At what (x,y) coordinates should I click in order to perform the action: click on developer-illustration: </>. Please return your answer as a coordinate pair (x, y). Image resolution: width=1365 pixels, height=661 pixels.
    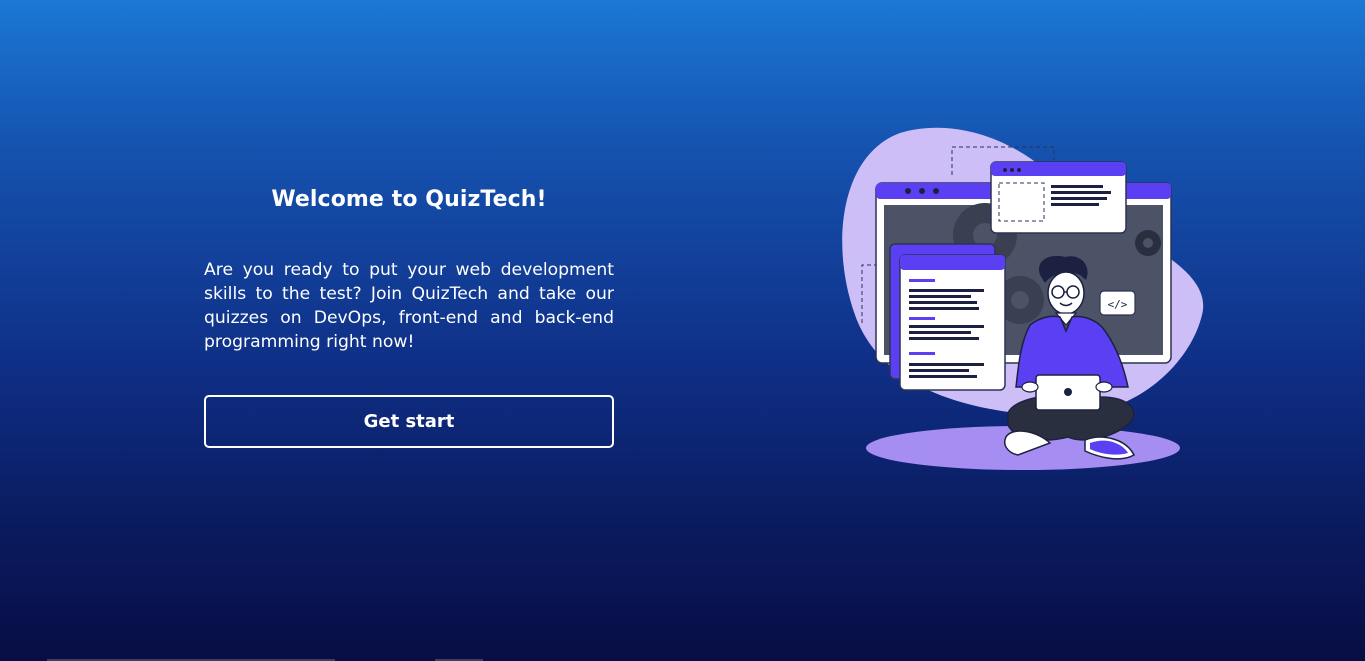
    Looking at the image, I should click on (1023, 298).